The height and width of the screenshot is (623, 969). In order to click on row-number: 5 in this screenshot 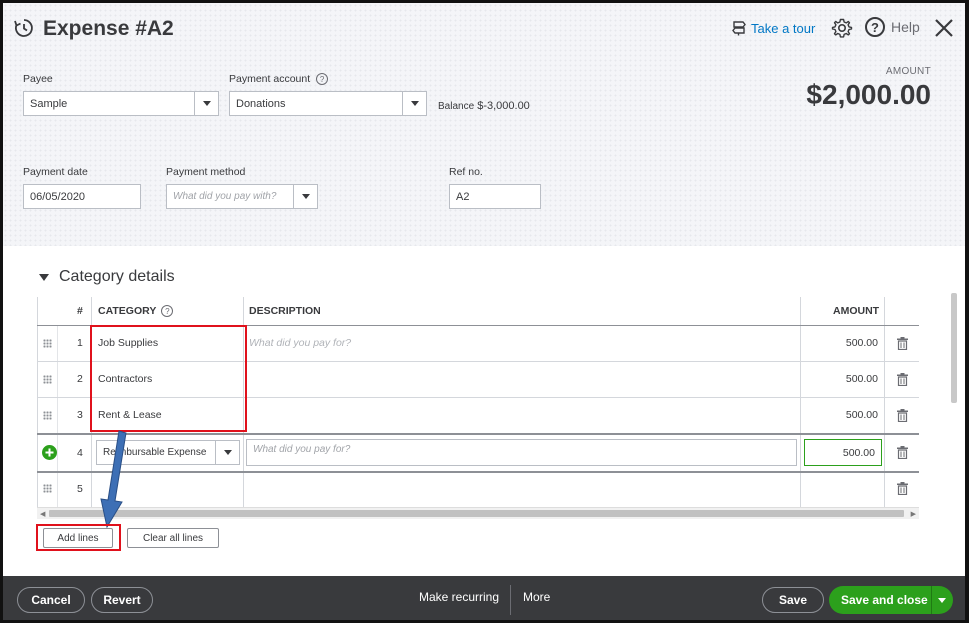, I will do `click(80, 489)`.